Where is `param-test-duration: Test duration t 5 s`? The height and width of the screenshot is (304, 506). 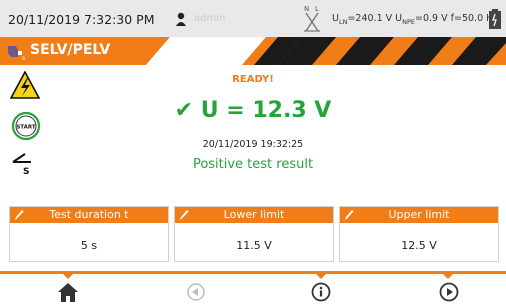
param-test-duration: Test duration t 5 s is located at coordinates (89, 234).